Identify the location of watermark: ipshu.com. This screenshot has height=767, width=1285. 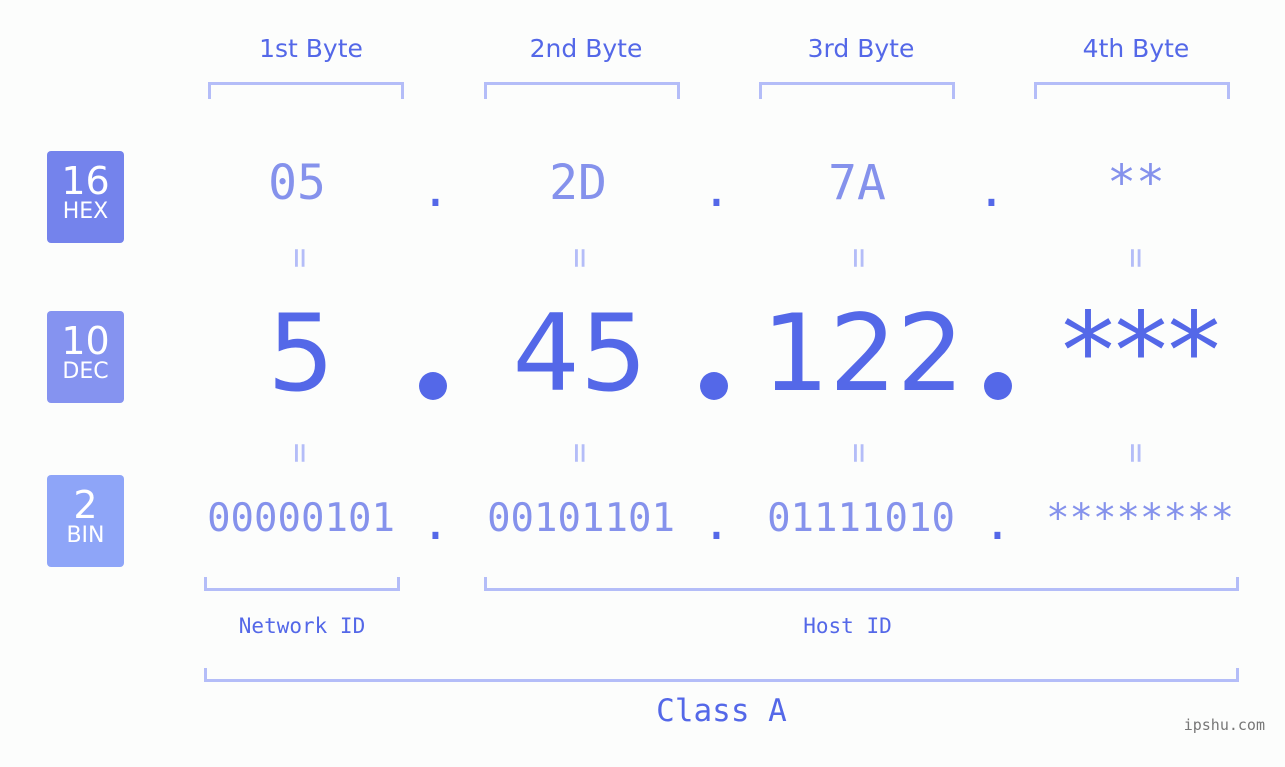
(1224, 725).